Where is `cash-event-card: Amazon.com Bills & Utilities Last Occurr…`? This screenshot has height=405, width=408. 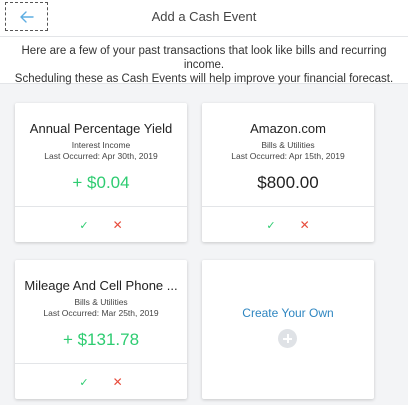
cash-event-card: Amazon.com Bills & Utilities Last Occurr… is located at coordinates (288, 172).